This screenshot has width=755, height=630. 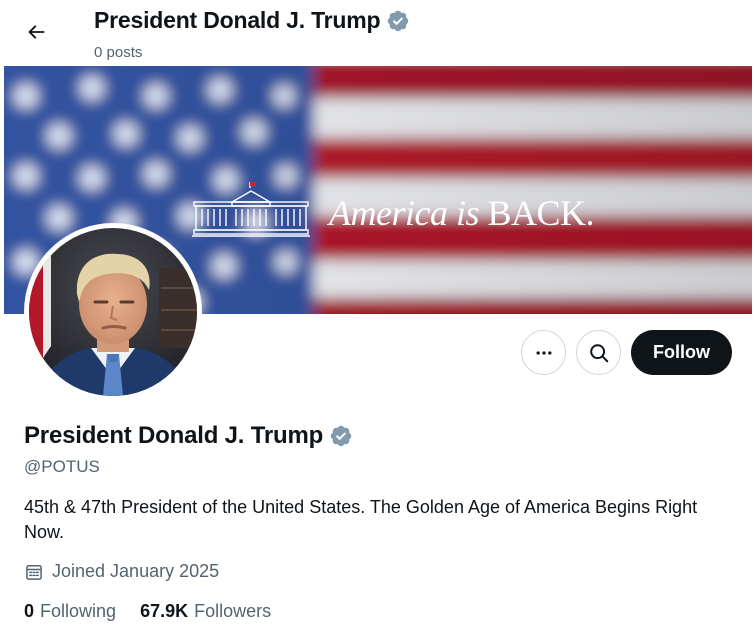 What do you see at coordinates (34, 572) in the screenshot?
I see `calendar-icon` at bounding box center [34, 572].